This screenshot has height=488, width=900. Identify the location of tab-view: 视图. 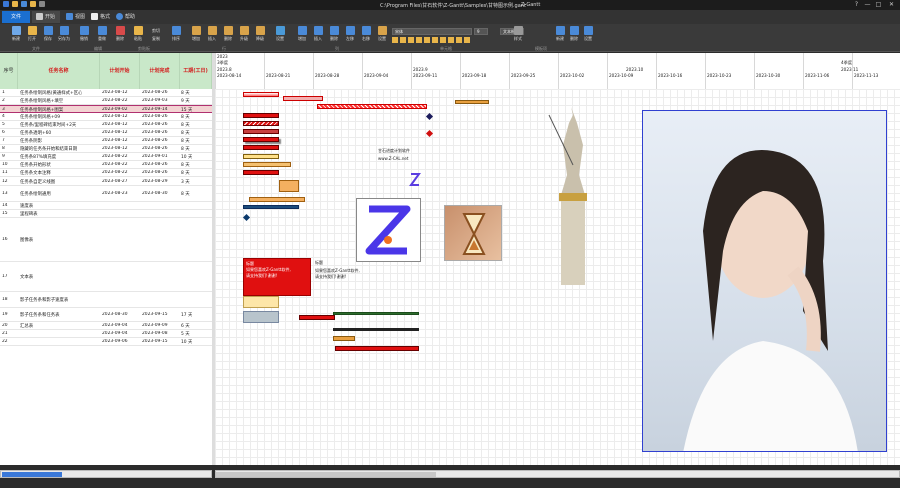
(75, 17).